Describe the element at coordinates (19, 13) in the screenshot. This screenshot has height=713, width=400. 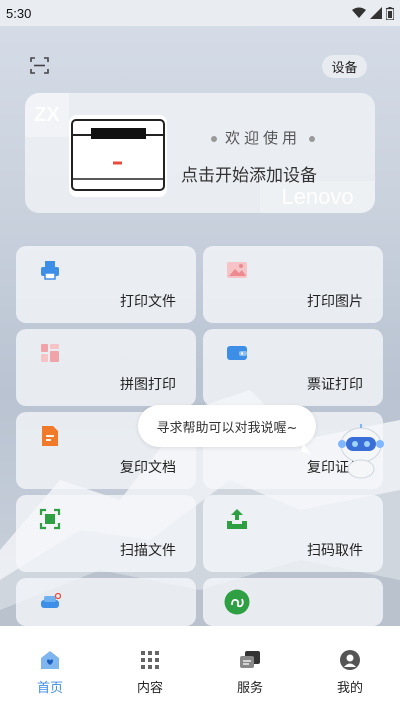
I see `status-time: 5:30` at that location.